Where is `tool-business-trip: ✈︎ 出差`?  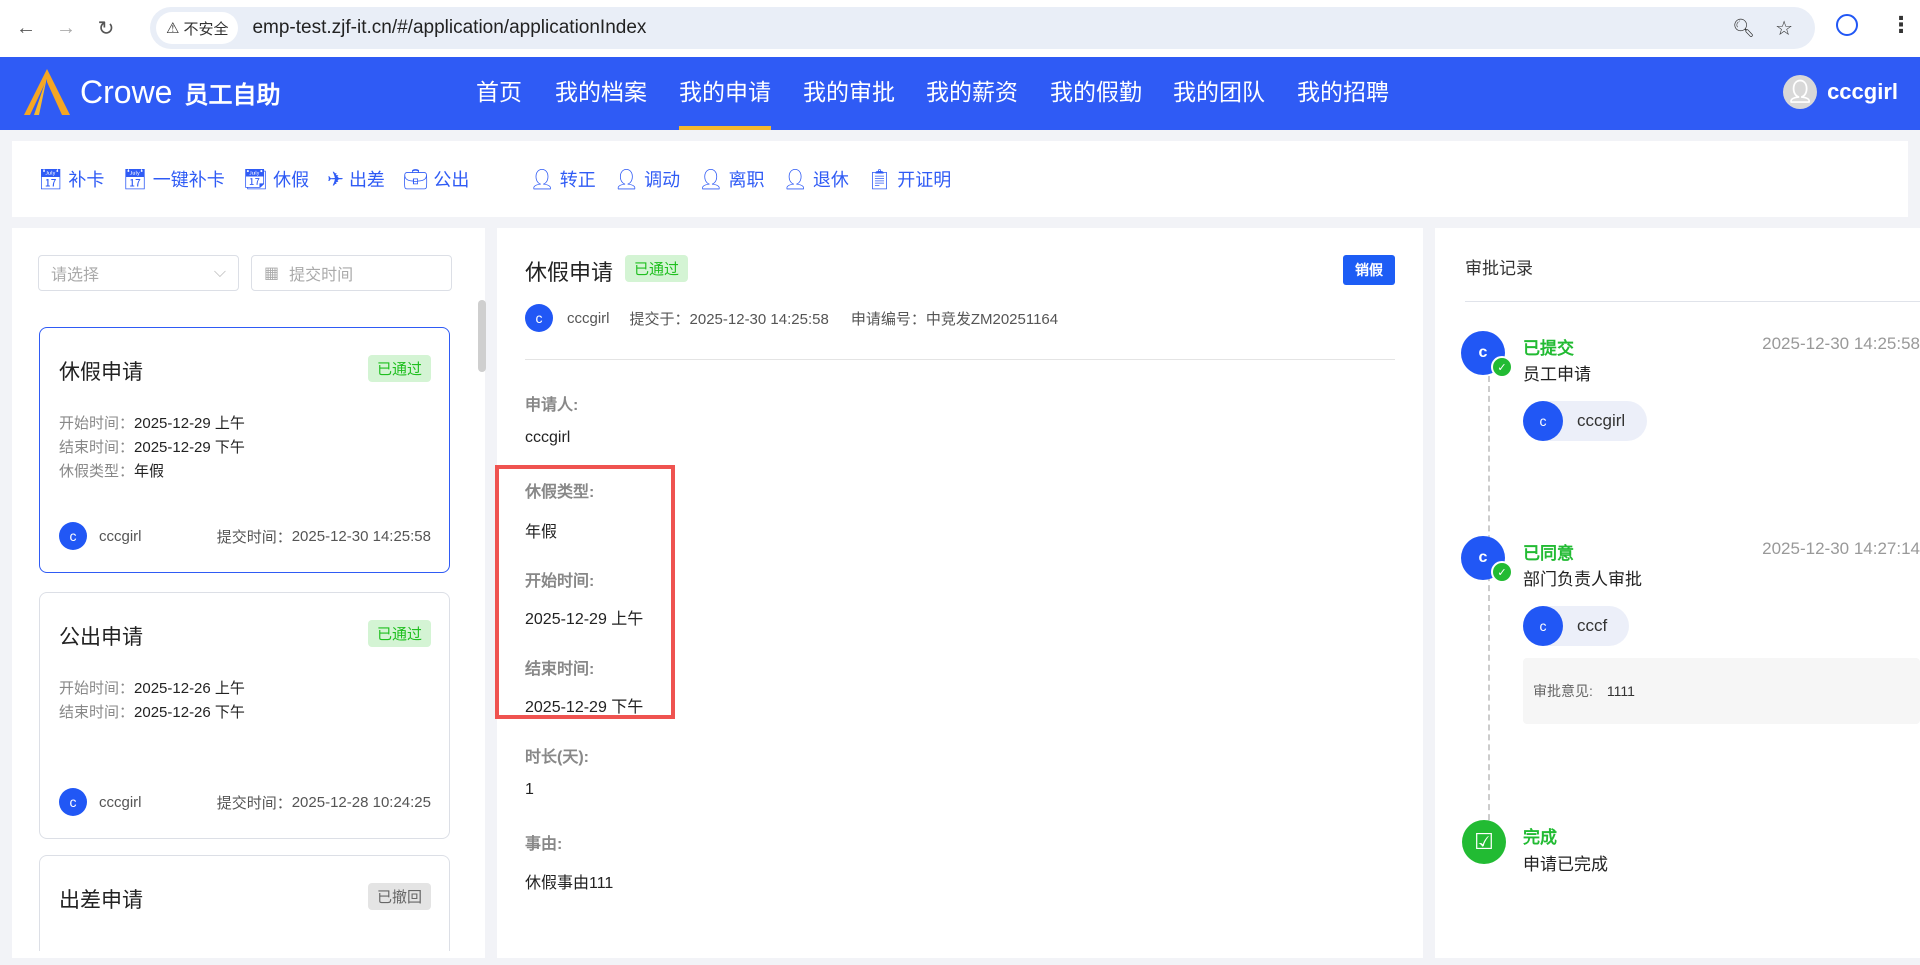
tool-business-trip: ✈︎ 出差 is located at coordinates (356, 179).